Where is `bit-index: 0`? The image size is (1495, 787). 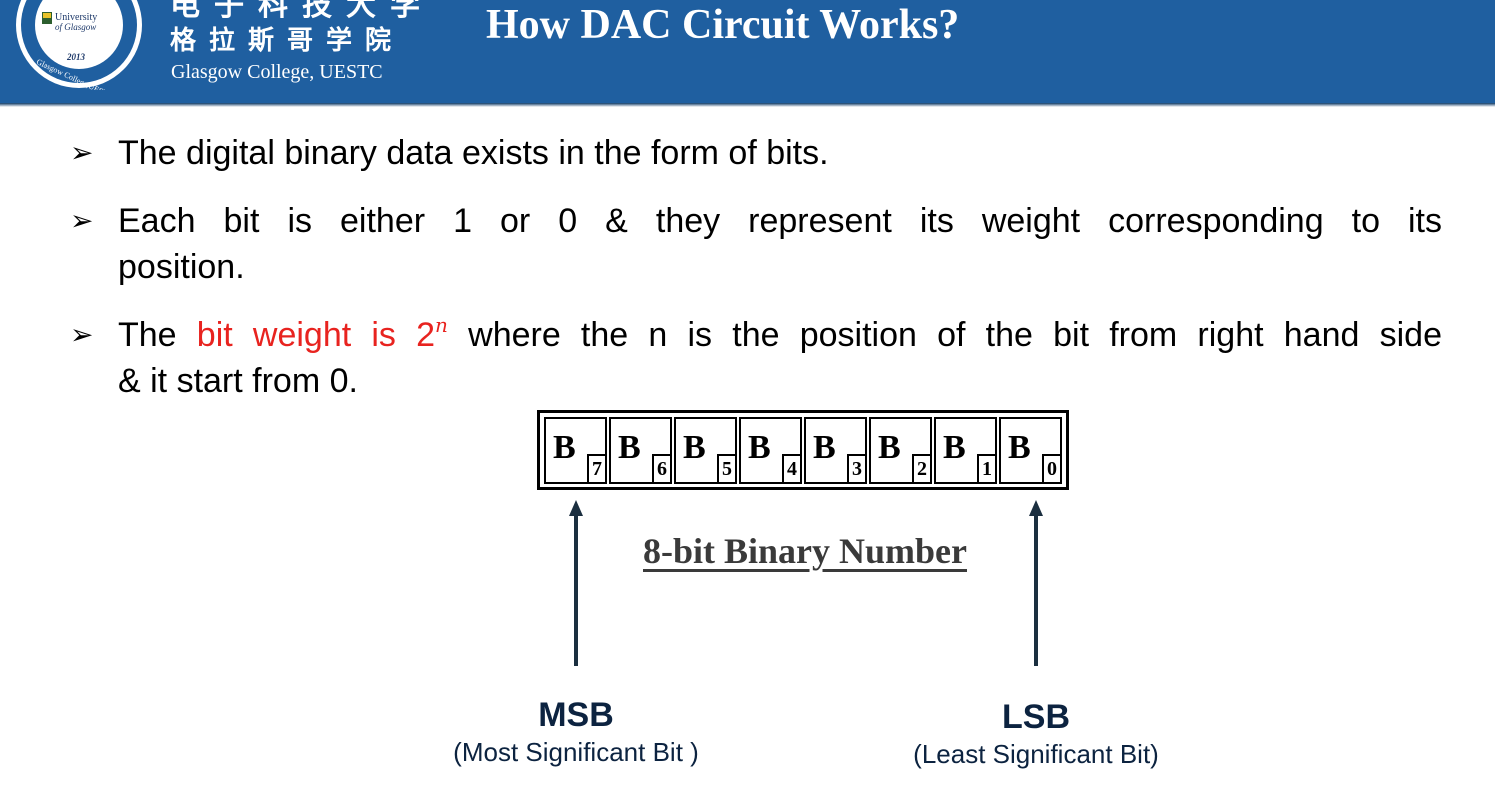 bit-index: 0 is located at coordinates (1051, 468).